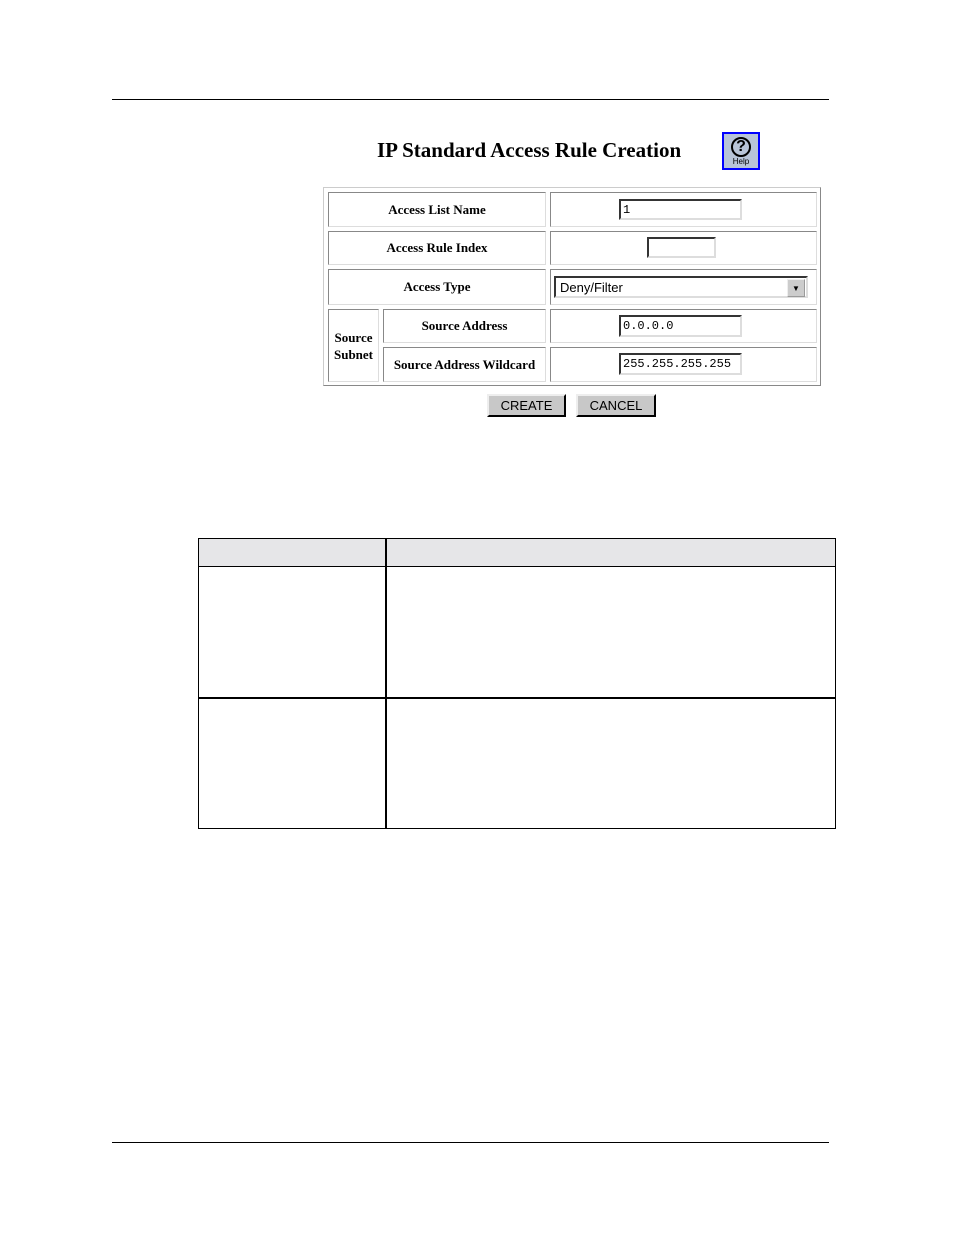 The image size is (954, 1235). Describe the element at coordinates (437, 248) in the screenshot. I see `label-access-rule-index: Access Rule Index` at that location.